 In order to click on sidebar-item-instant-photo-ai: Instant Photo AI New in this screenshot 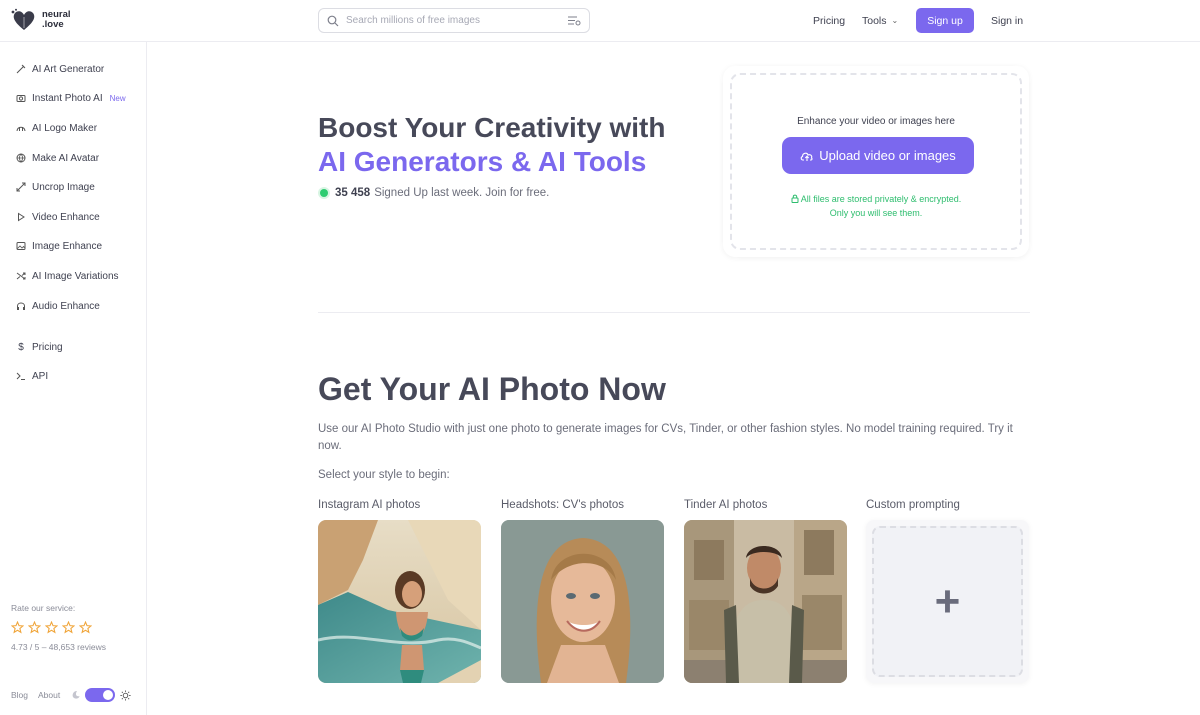, I will do `click(71, 98)`.